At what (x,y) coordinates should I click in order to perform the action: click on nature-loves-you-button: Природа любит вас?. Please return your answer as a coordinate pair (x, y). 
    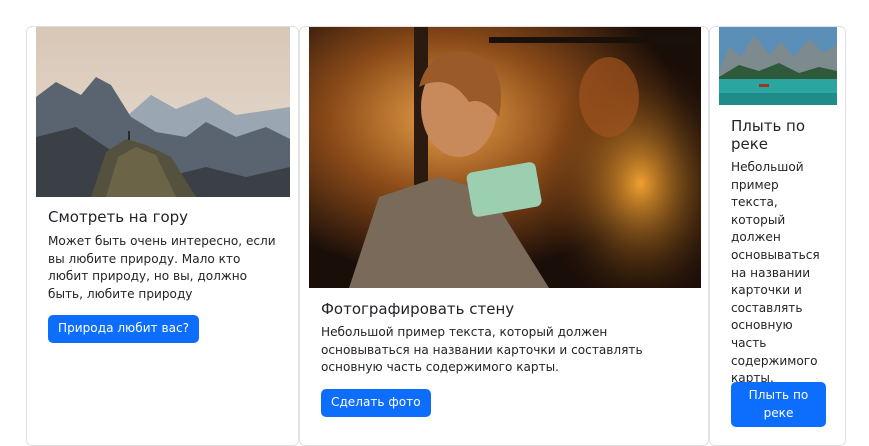
    Looking at the image, I should click on (124, 329).